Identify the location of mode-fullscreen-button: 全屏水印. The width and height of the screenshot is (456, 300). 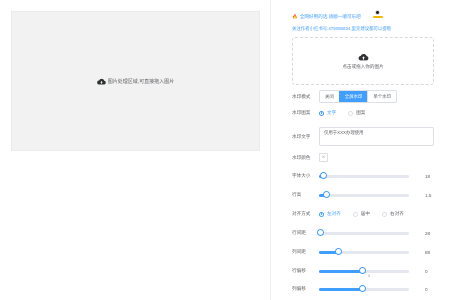
(353, 96).